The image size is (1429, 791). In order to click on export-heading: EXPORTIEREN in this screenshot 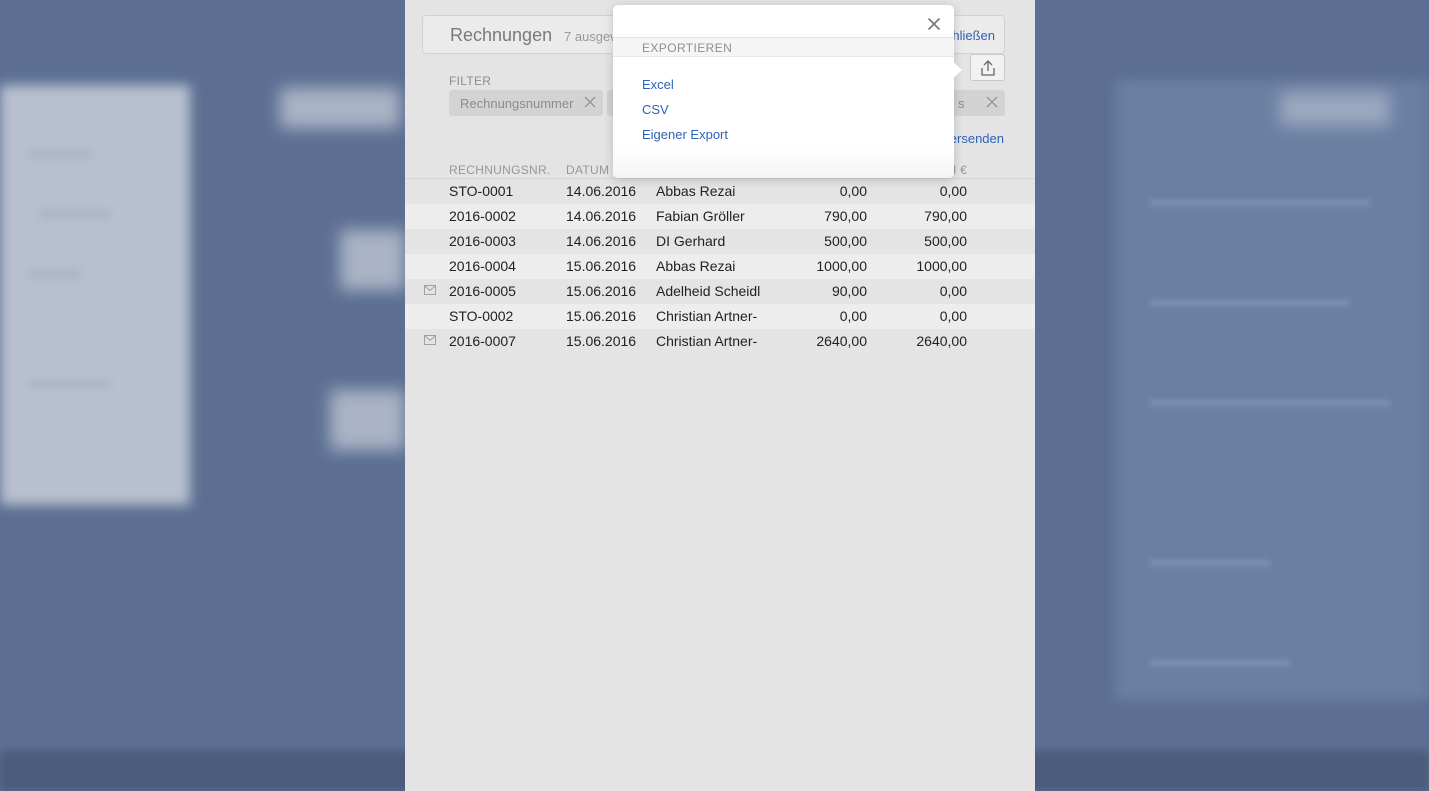, I will do `click(687, 48)`.